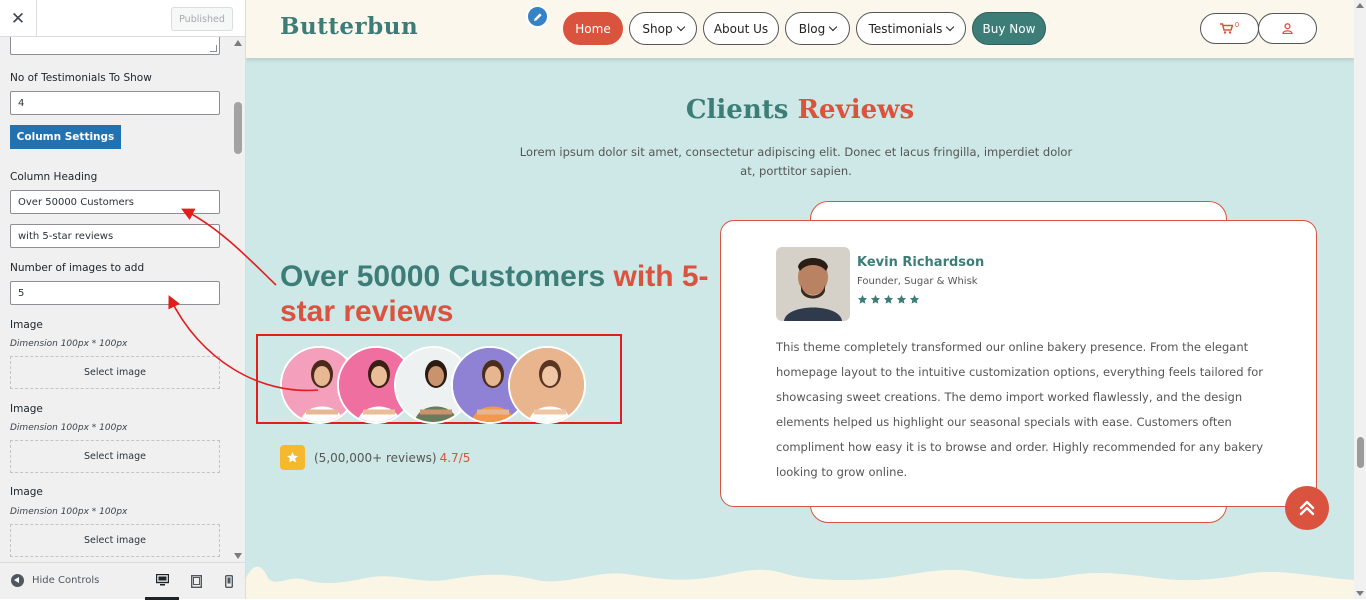  I want to click on close-icon: ✕, so click(18, 18).